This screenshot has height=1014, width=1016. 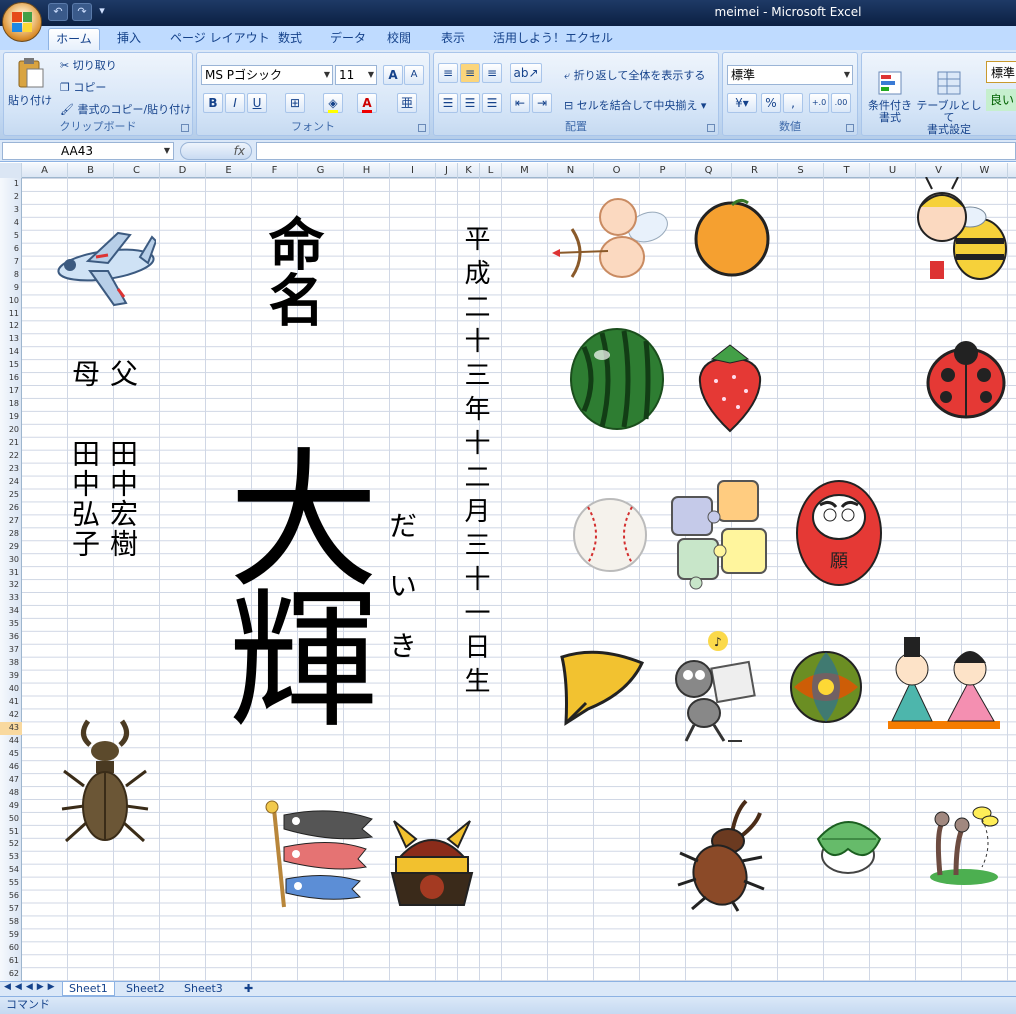 What do you see at coordinates (11, 275) in the screenshot?
I see `row-header: 8` at bounding box center [11, 275].